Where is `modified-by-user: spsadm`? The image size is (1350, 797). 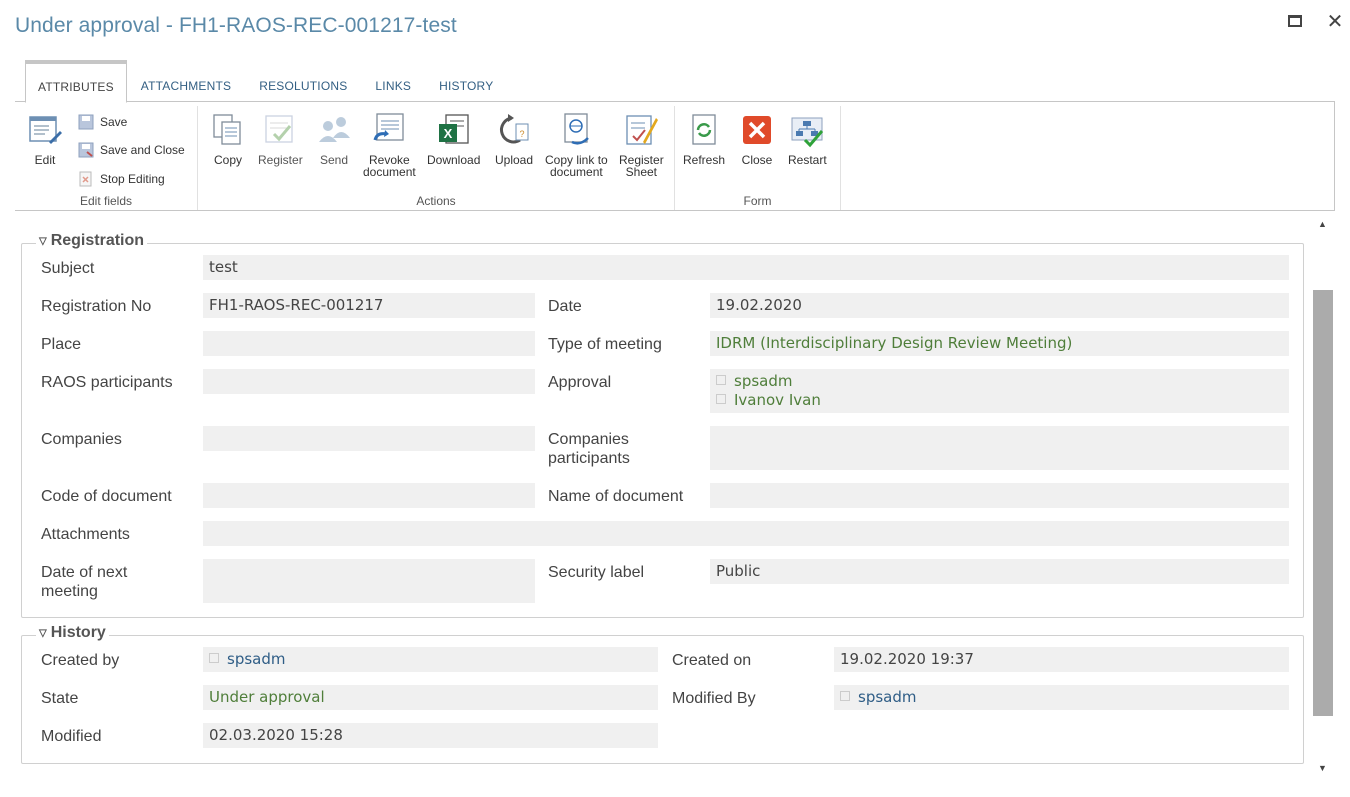 modified-by-user: spsadm is located at coordinates (887, 697).